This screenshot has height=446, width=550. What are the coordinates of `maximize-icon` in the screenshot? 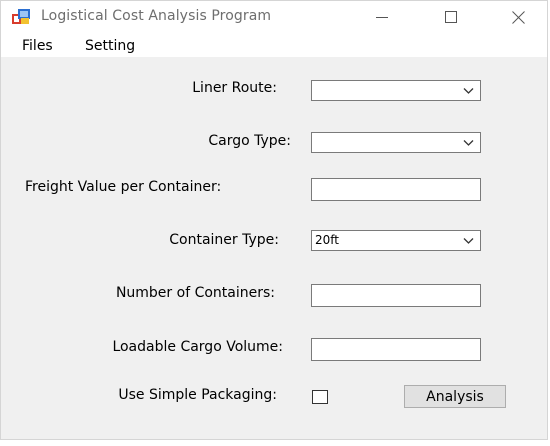 It's located at (451, 17).